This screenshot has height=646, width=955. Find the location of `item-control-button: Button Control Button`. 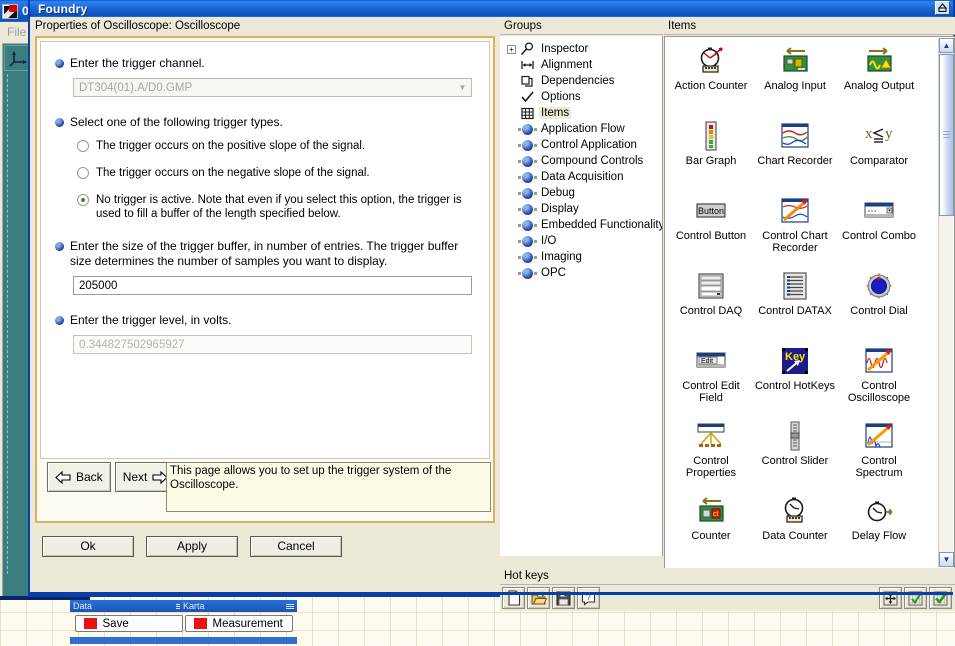

item-control-button: Button Control Button is located at coordinates (711, 229).